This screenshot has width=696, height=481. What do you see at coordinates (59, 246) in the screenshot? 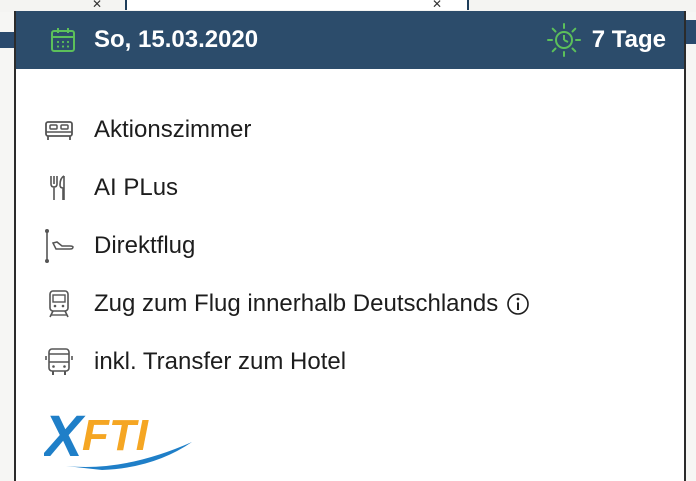
I see `flight-icon` at bounding box center [59, 246].